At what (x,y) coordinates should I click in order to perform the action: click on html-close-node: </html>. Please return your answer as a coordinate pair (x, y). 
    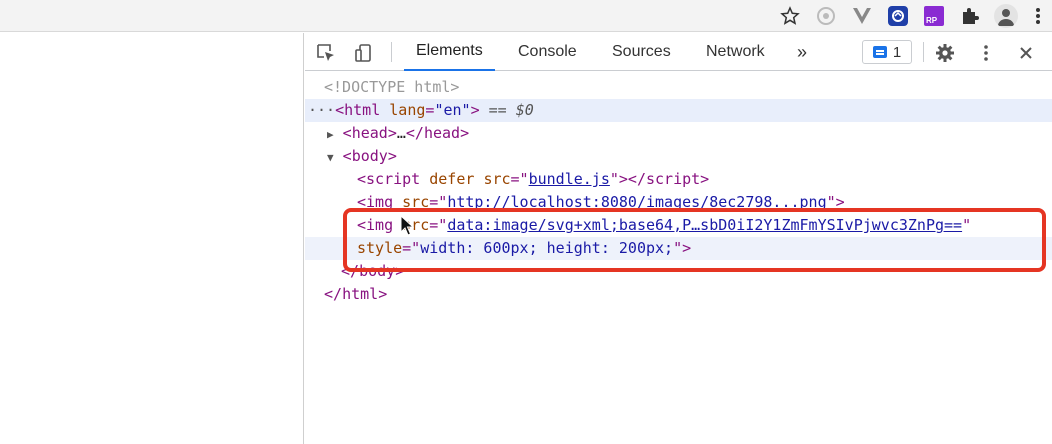
    Looking at the image, I should click on (355, 294).